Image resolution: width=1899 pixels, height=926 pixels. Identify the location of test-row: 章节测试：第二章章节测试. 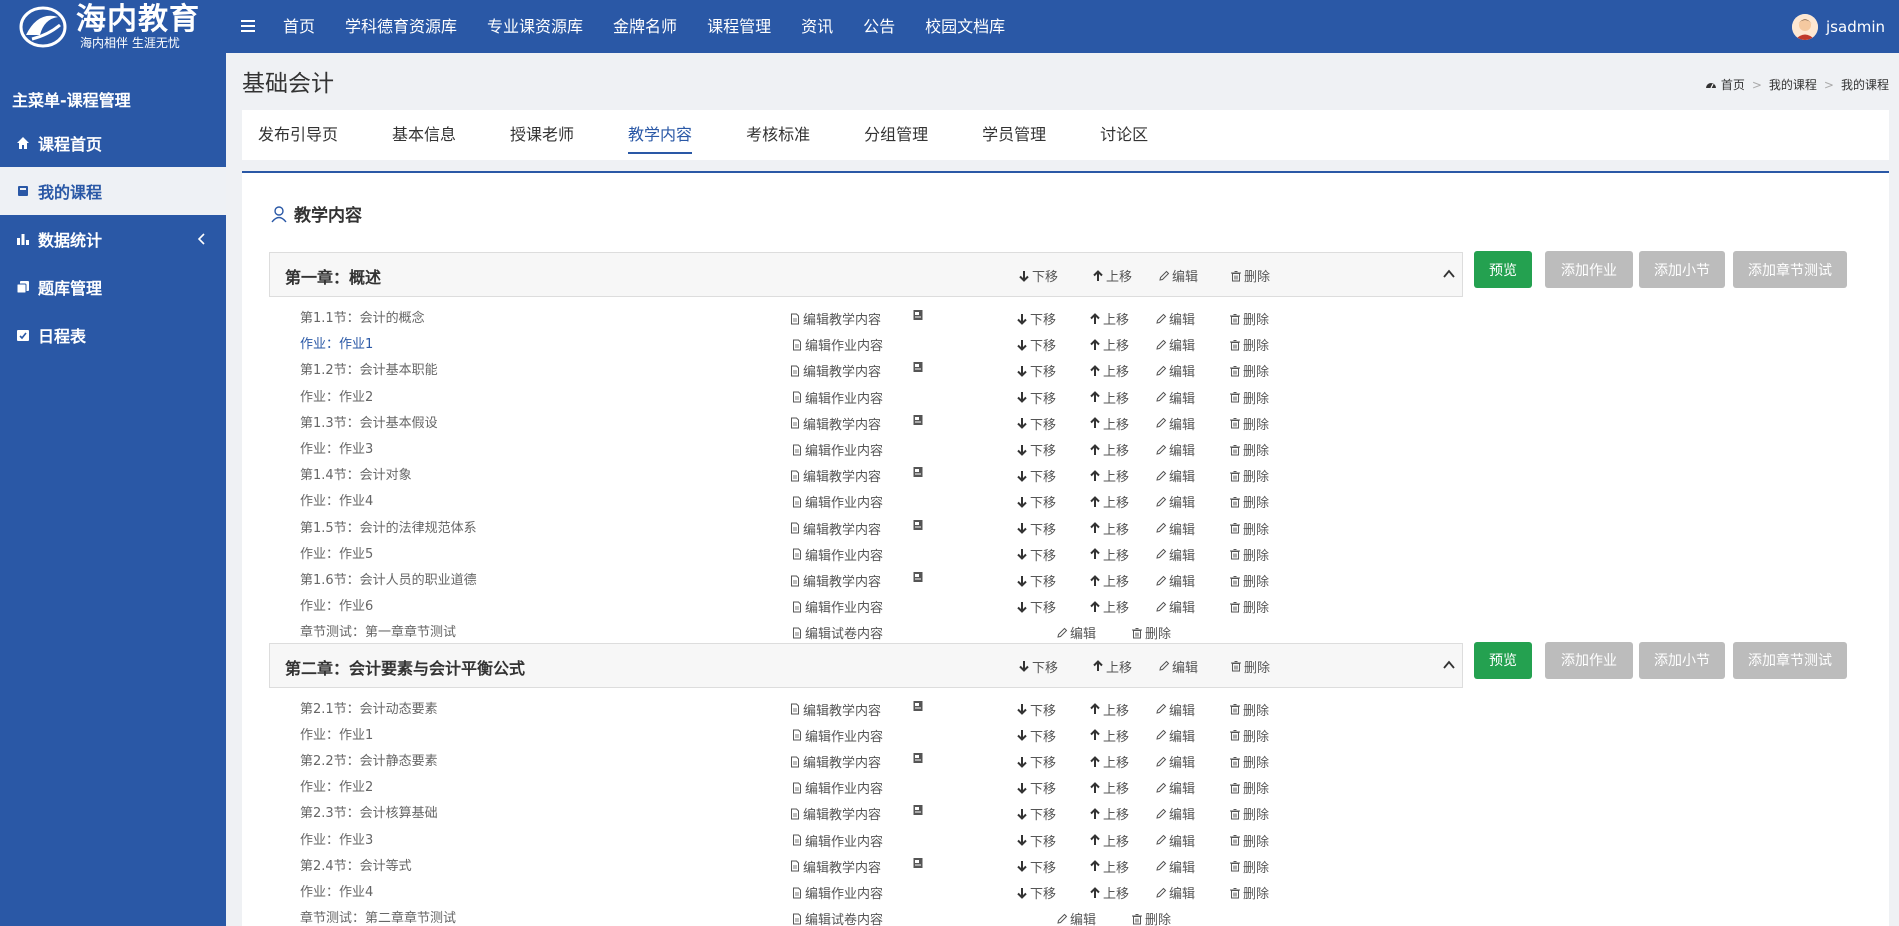
(378, 916).